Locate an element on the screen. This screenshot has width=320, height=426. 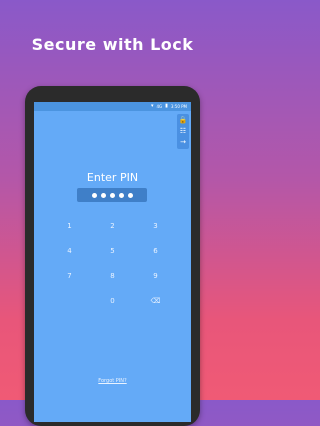
key-4: 4 is located at coordinates (69, 251).